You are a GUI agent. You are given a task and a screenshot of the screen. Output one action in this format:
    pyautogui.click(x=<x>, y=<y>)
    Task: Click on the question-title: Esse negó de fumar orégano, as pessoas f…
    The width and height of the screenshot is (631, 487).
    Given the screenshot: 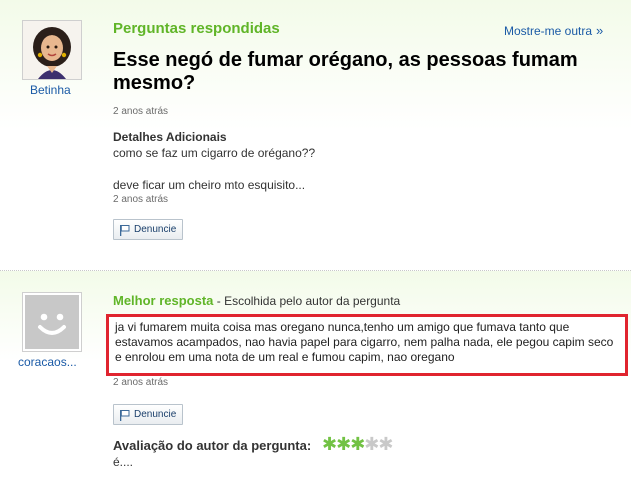 What is the action you would take?
    pyautogui.click(x=345, y=71)
    